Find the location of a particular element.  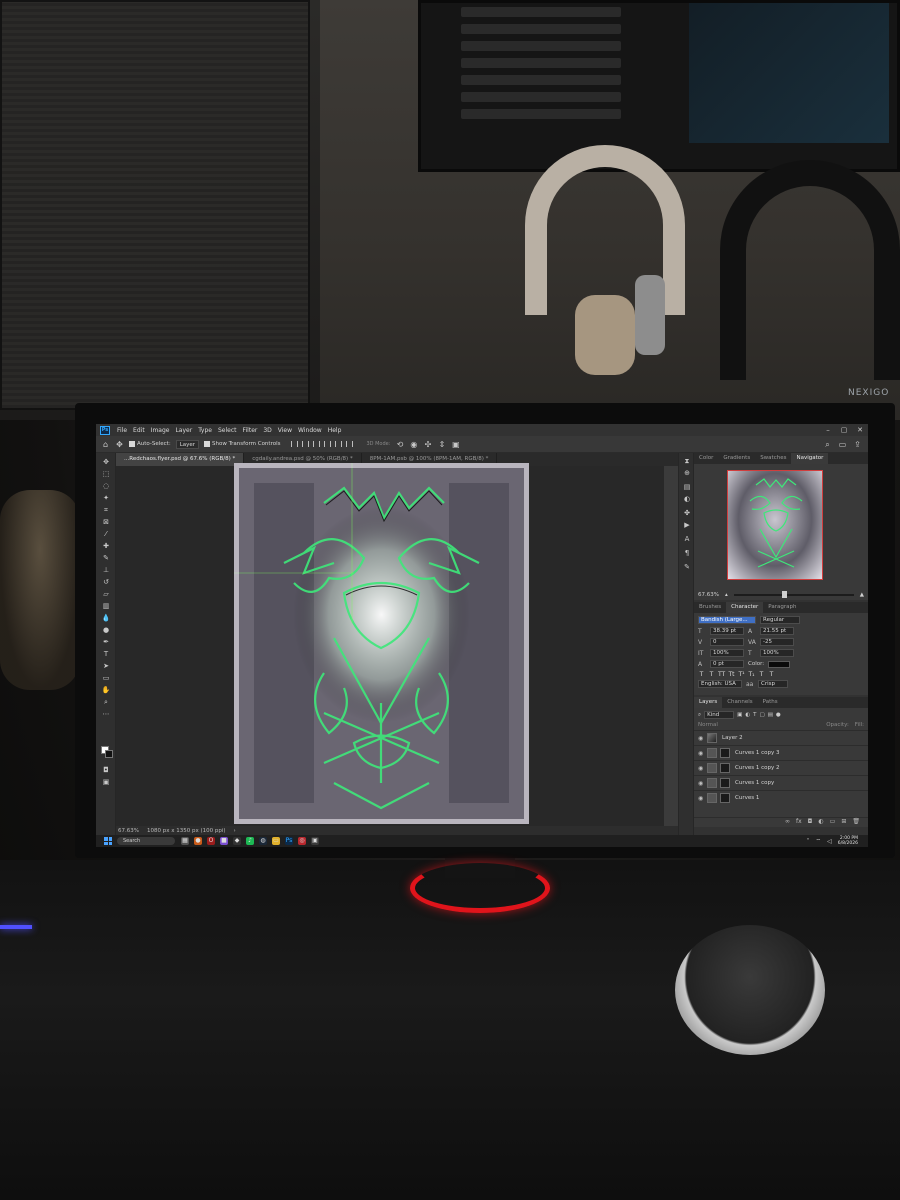

horizontal-scale-field: 100% is located at coordinates (777, 653).